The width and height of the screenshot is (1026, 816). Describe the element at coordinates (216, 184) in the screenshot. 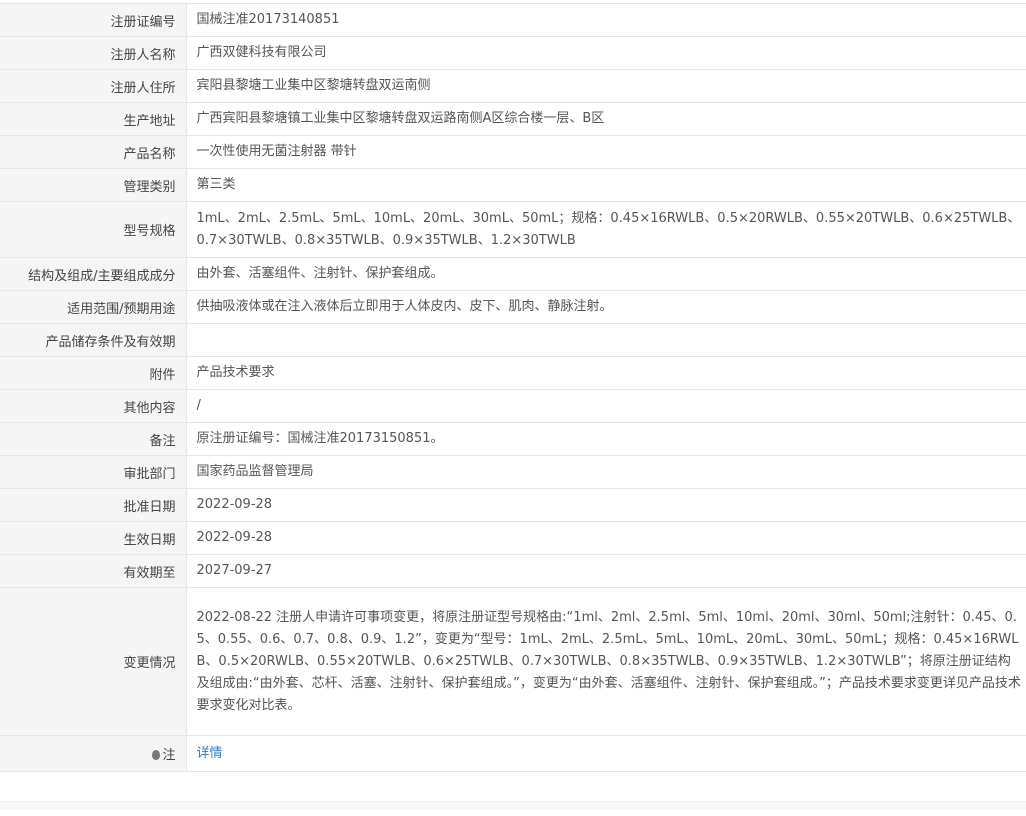

I see `field-value: 第三类` at that location.